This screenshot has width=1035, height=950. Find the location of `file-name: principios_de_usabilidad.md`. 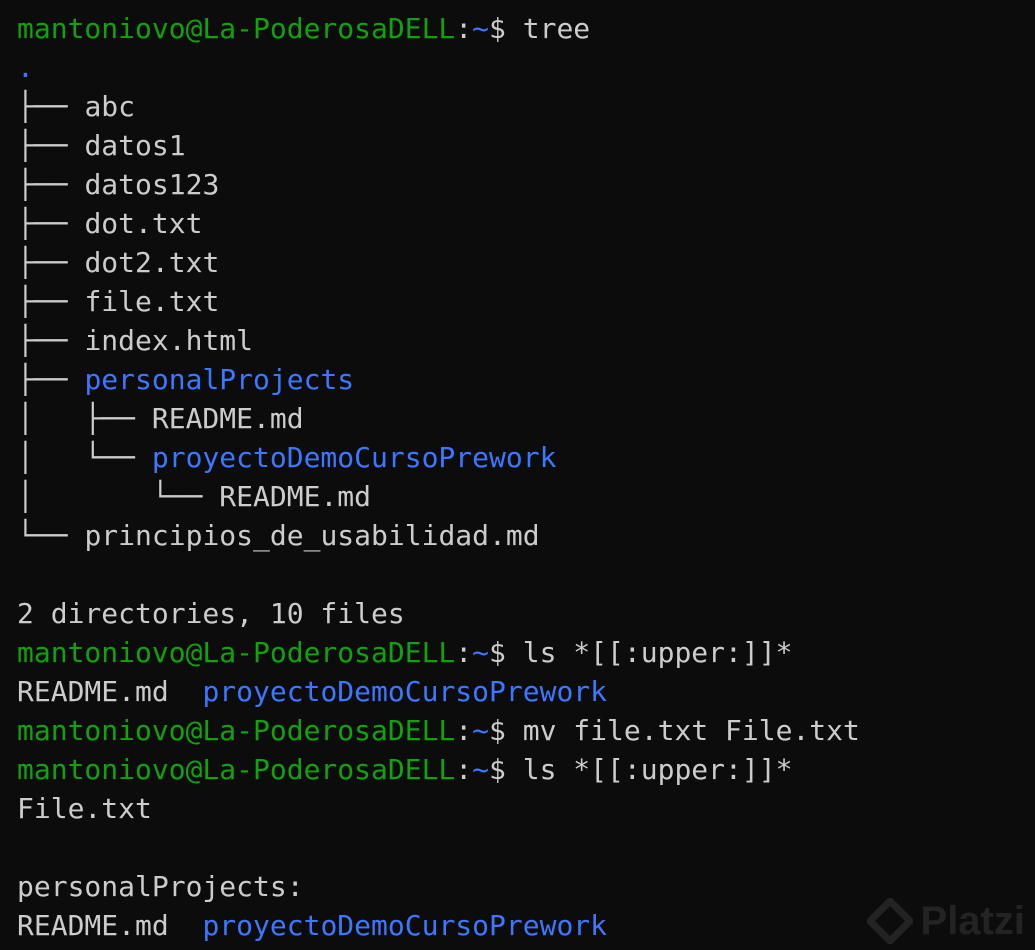

file-name: principios_de_usabilidad.md is located at coordinates (312, 535).